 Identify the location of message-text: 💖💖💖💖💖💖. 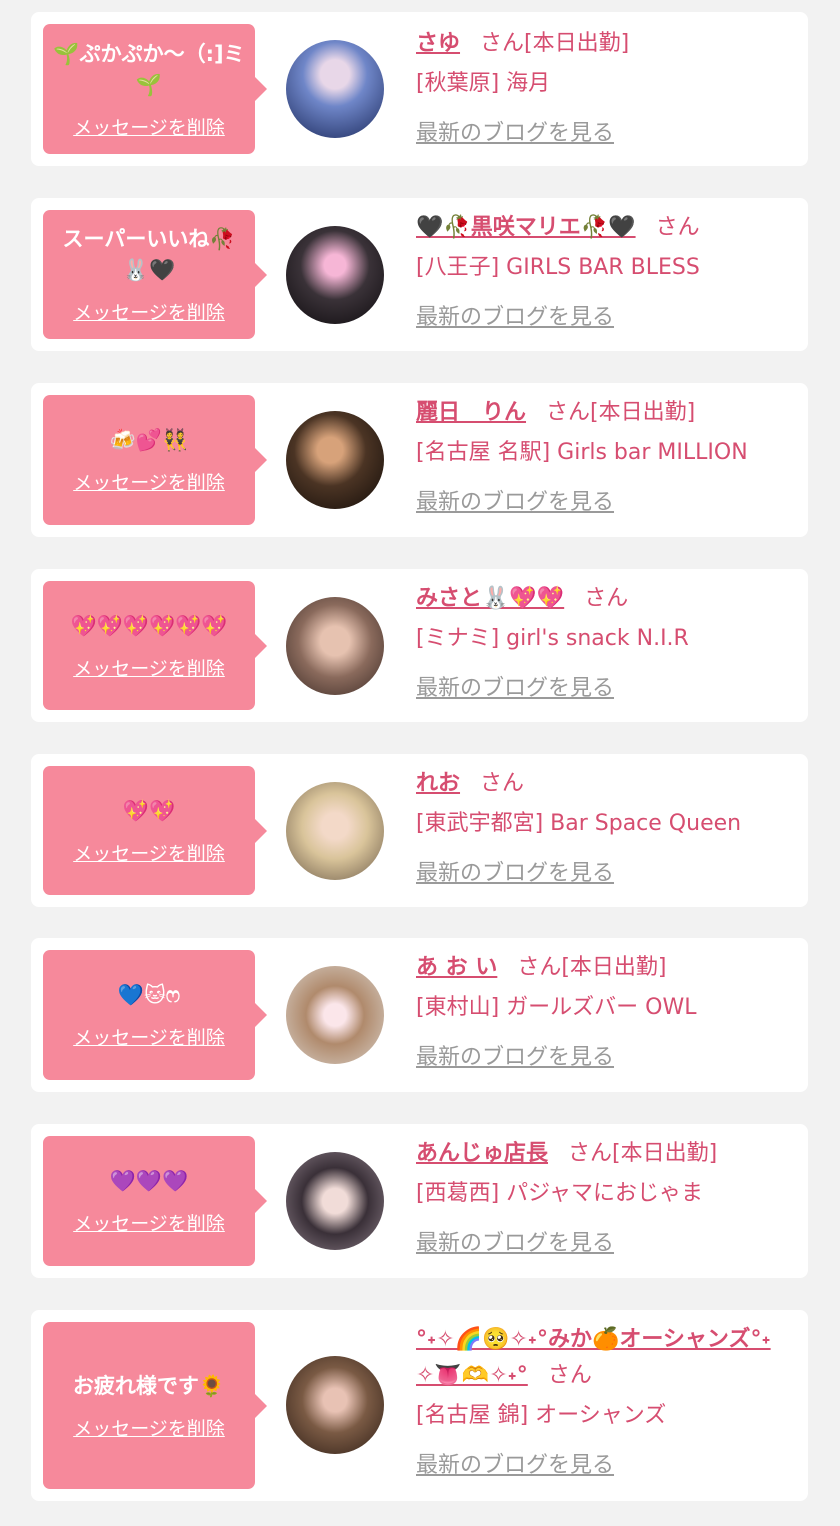
(149, 625).